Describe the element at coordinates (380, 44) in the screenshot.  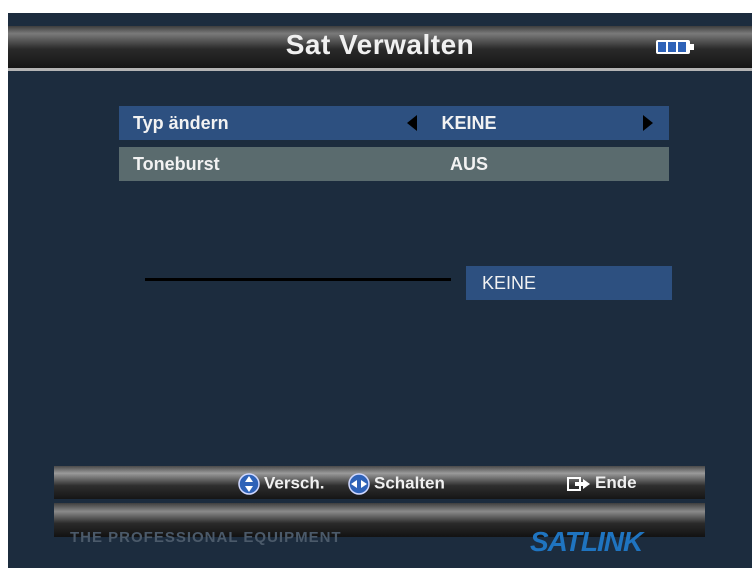
I see `page-title: Sat Verwalten` at that location.